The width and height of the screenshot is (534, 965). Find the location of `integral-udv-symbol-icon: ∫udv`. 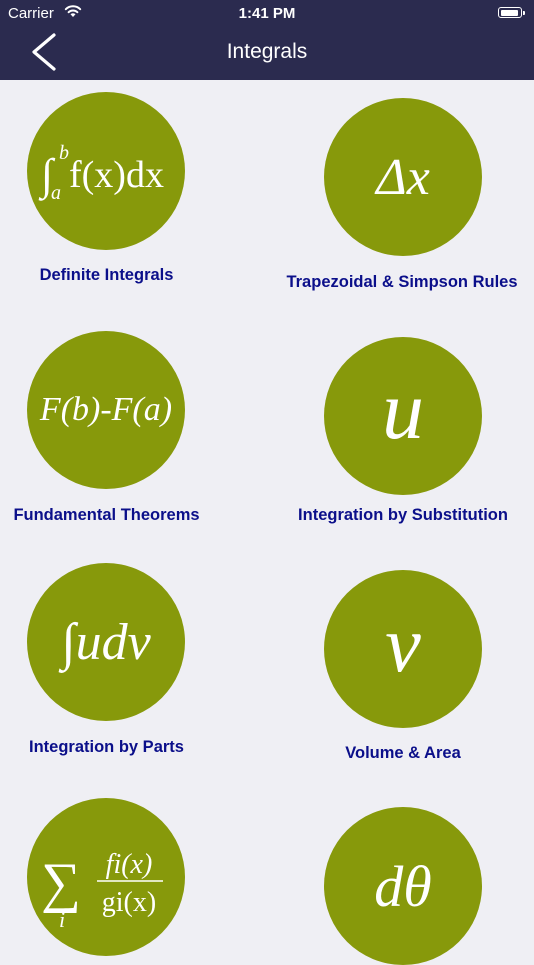

integral-udv-symbol-icon: ∫udv is located at coordinates (106, 642).